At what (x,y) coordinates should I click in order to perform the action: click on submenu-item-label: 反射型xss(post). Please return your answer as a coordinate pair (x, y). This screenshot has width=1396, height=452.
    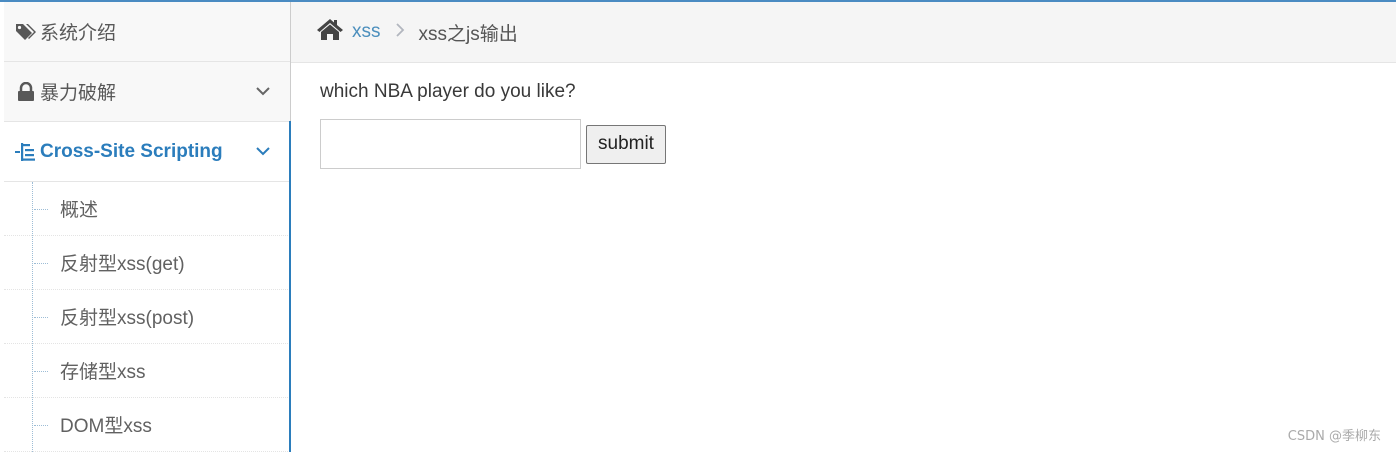
    Looking at the image, I should click on (127, 318).